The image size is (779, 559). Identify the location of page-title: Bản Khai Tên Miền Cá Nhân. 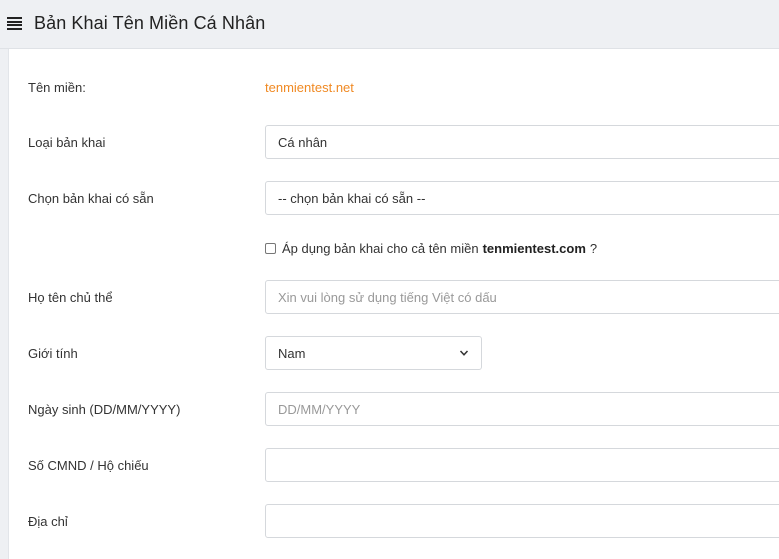
(150, 23).